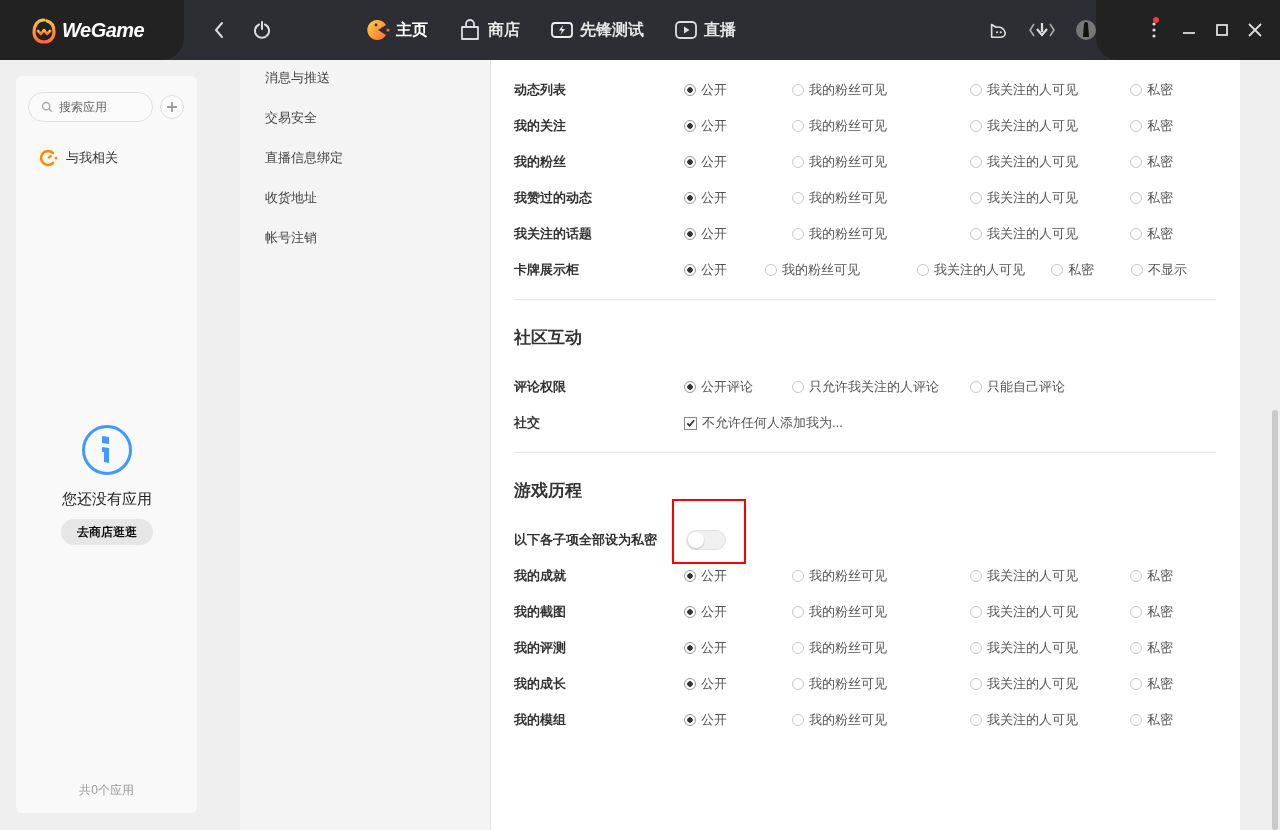  What do you see at coordinates (738, 387) in the screenshot?
I see `radio-option: 公开评论` at bounding box center [738, 387].